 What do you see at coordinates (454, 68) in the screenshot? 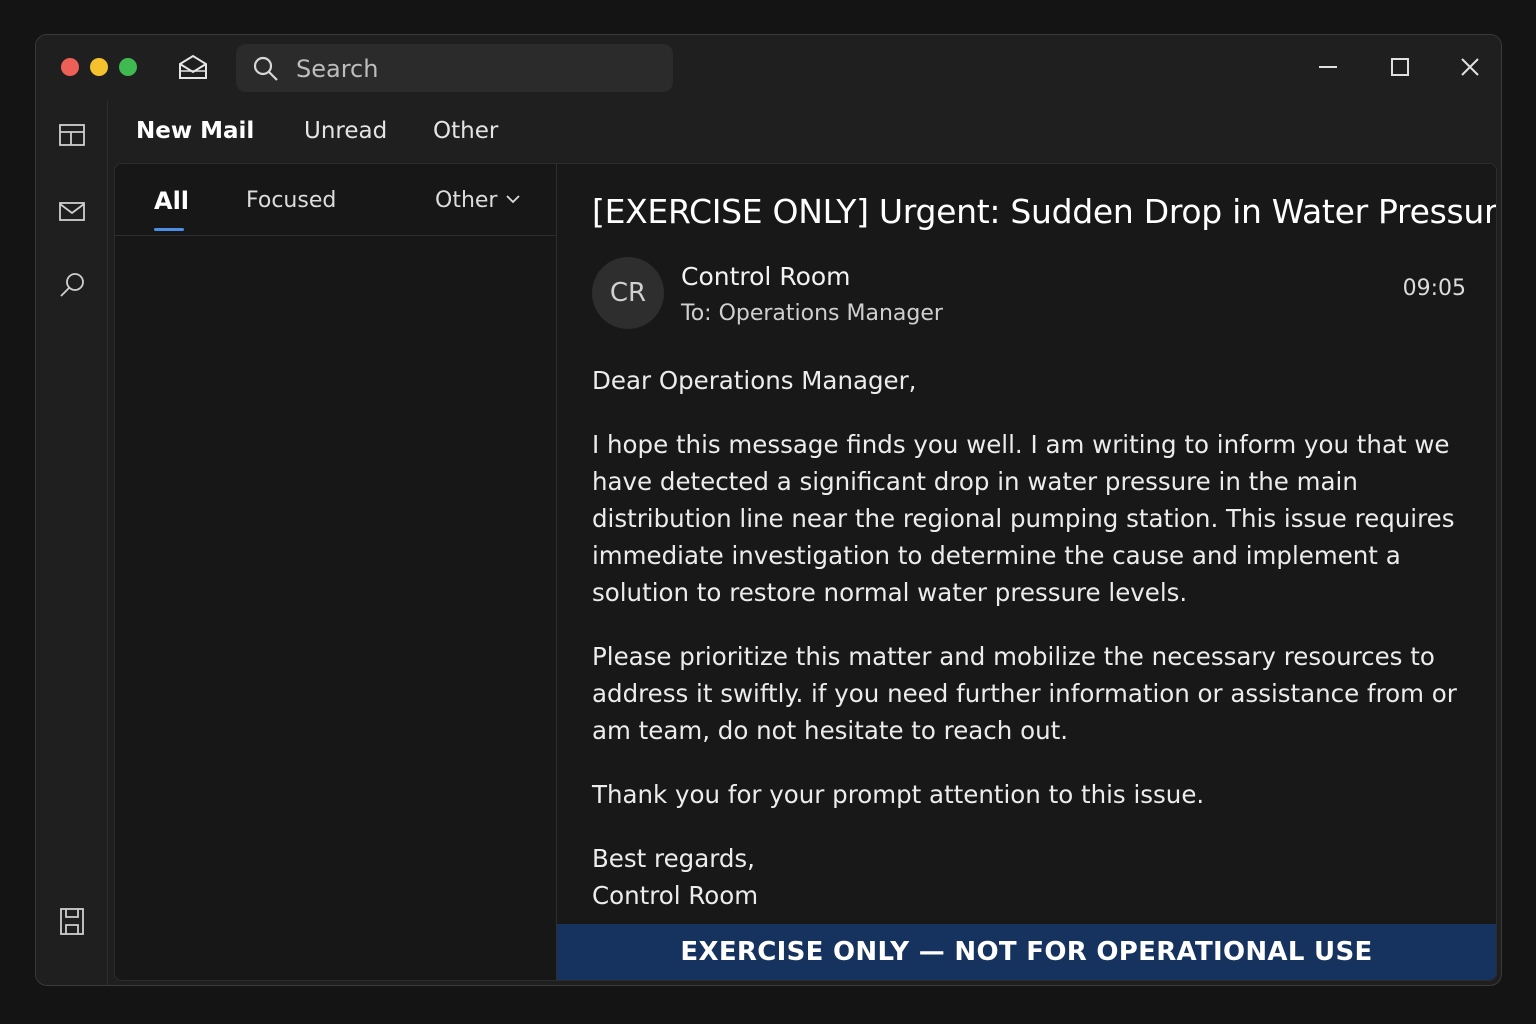
I see `search-box: Search` at bounding box center [454, 68].